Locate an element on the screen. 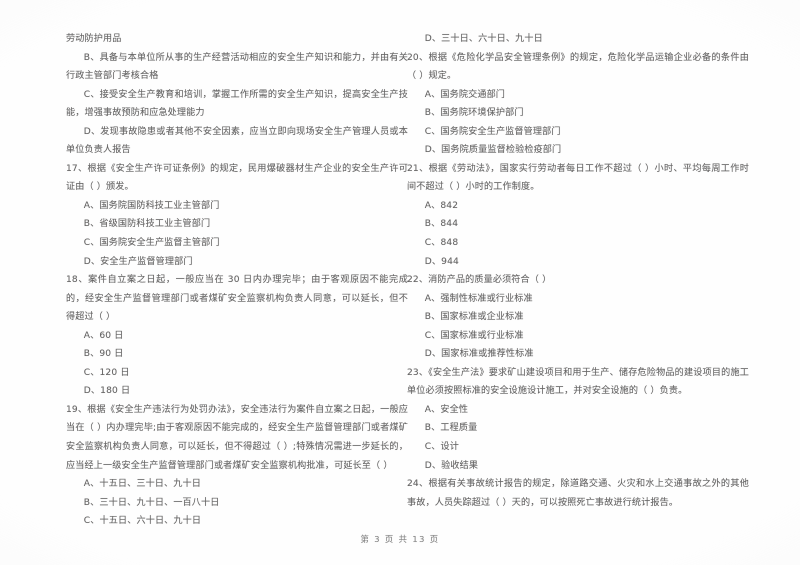 This screenshot has height=565, width=800. answer-option: B、90 日 is located at coordinates (103, 354).